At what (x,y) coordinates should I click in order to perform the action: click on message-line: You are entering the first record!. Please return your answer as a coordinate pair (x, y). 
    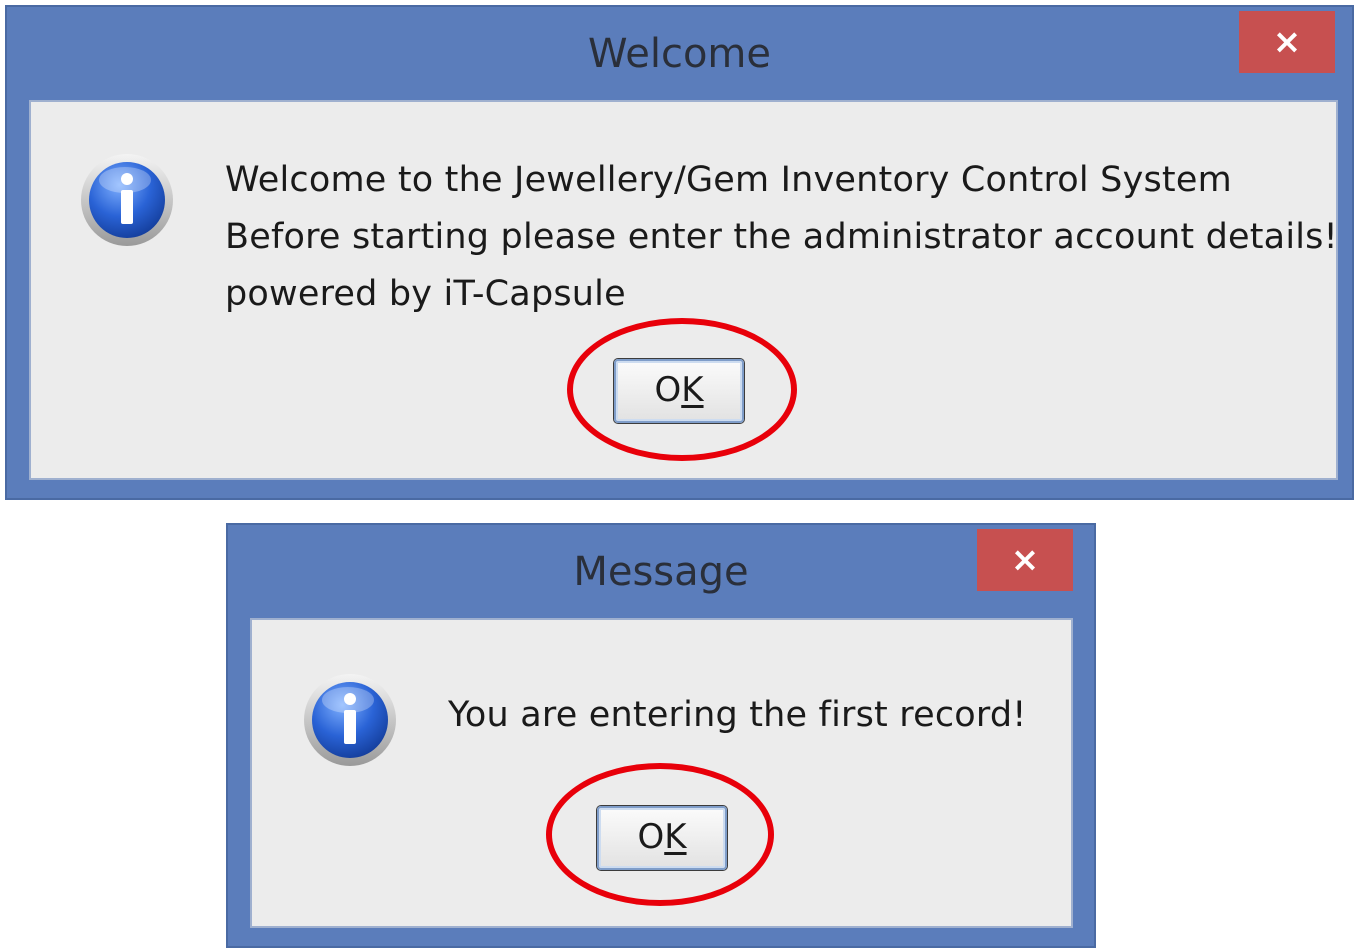
    Looking at the image, I should click on (737, 715).